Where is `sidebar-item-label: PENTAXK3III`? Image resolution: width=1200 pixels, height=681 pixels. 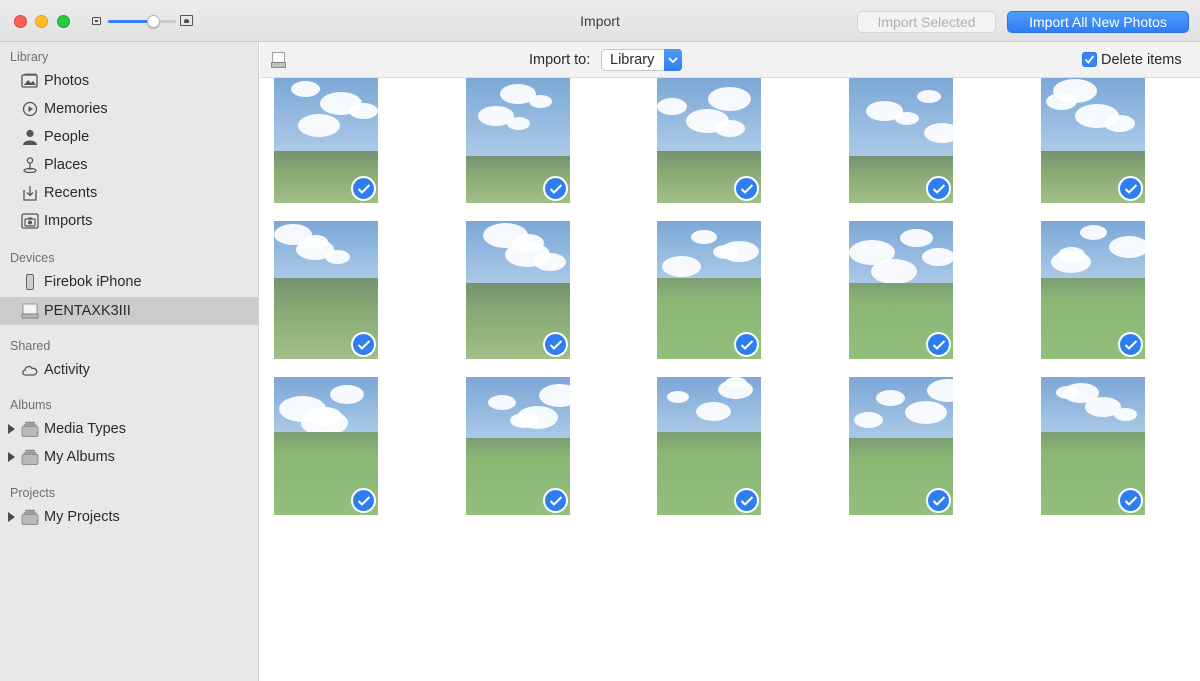 sidebar-item-label: PENTAXK3III is located at coordinates (87, 311).